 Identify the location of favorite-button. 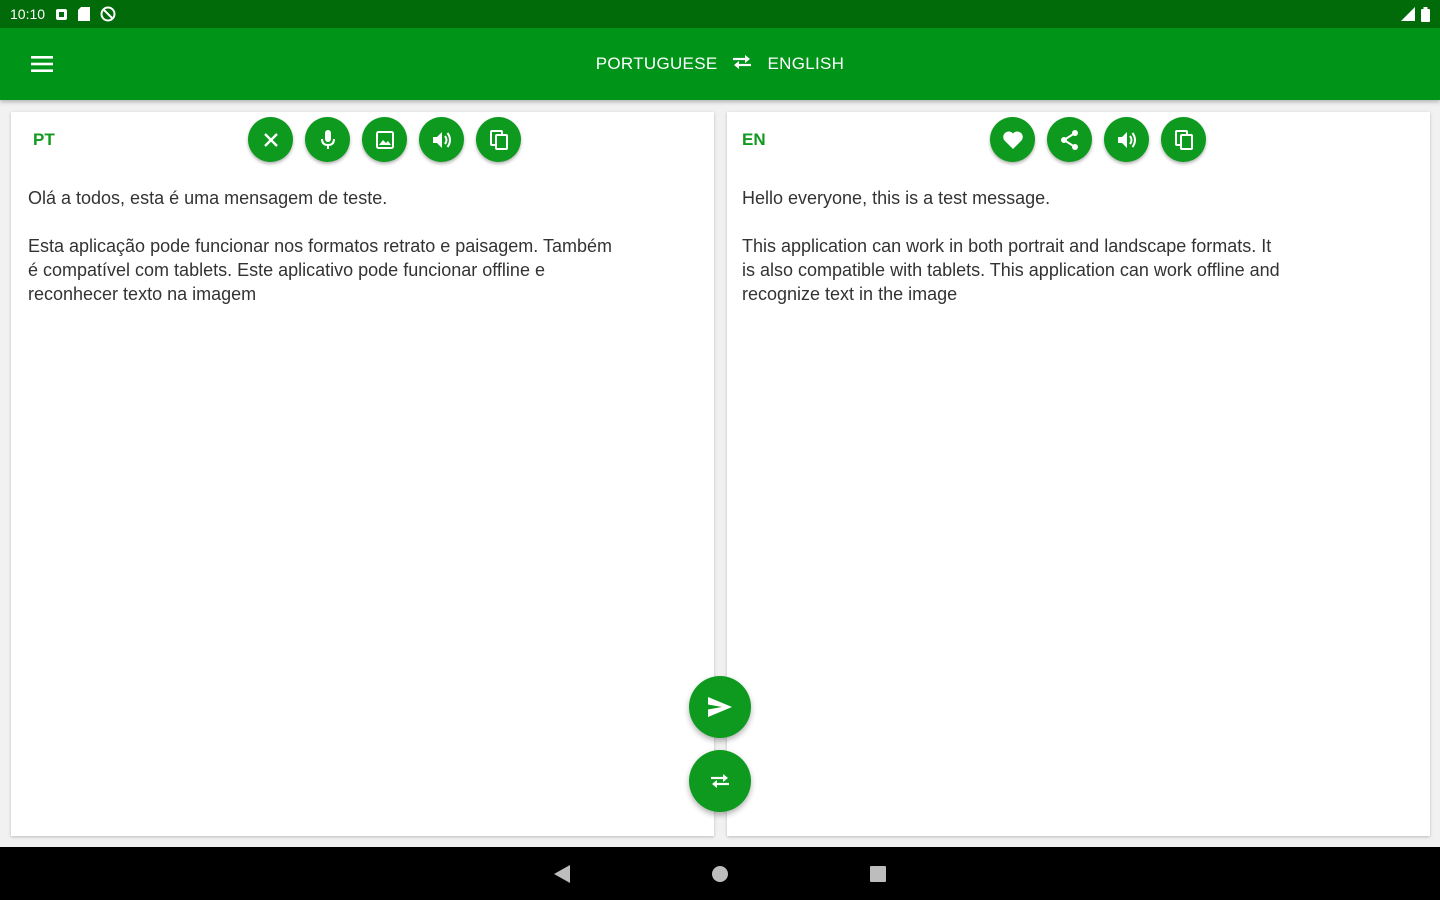
(1012, 139).